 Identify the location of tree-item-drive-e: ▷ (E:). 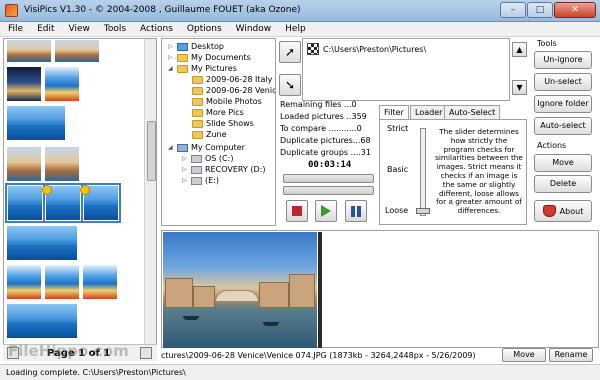
(200, 180).